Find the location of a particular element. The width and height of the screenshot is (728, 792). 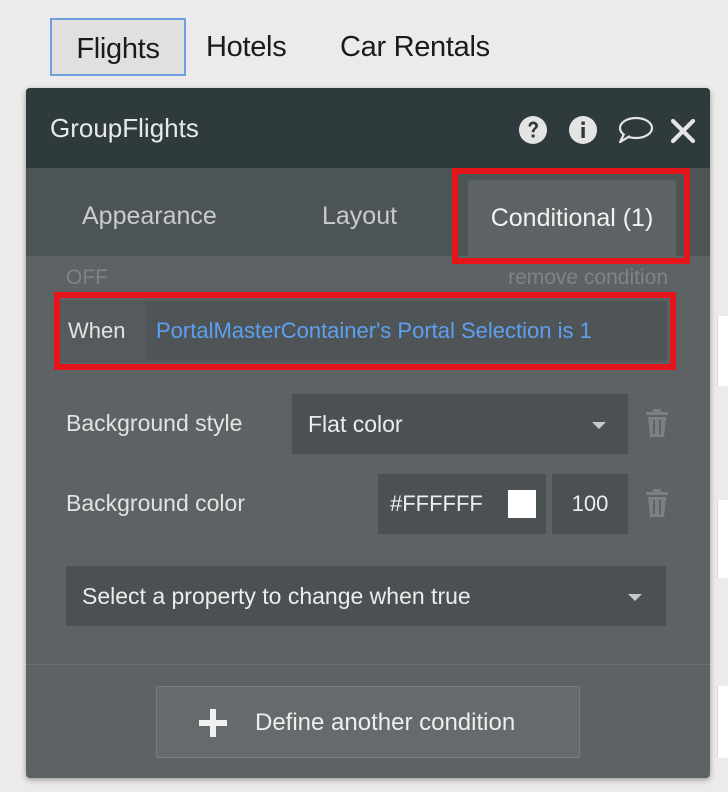

tab-flights: Flights is located at coordinates (118, 47).